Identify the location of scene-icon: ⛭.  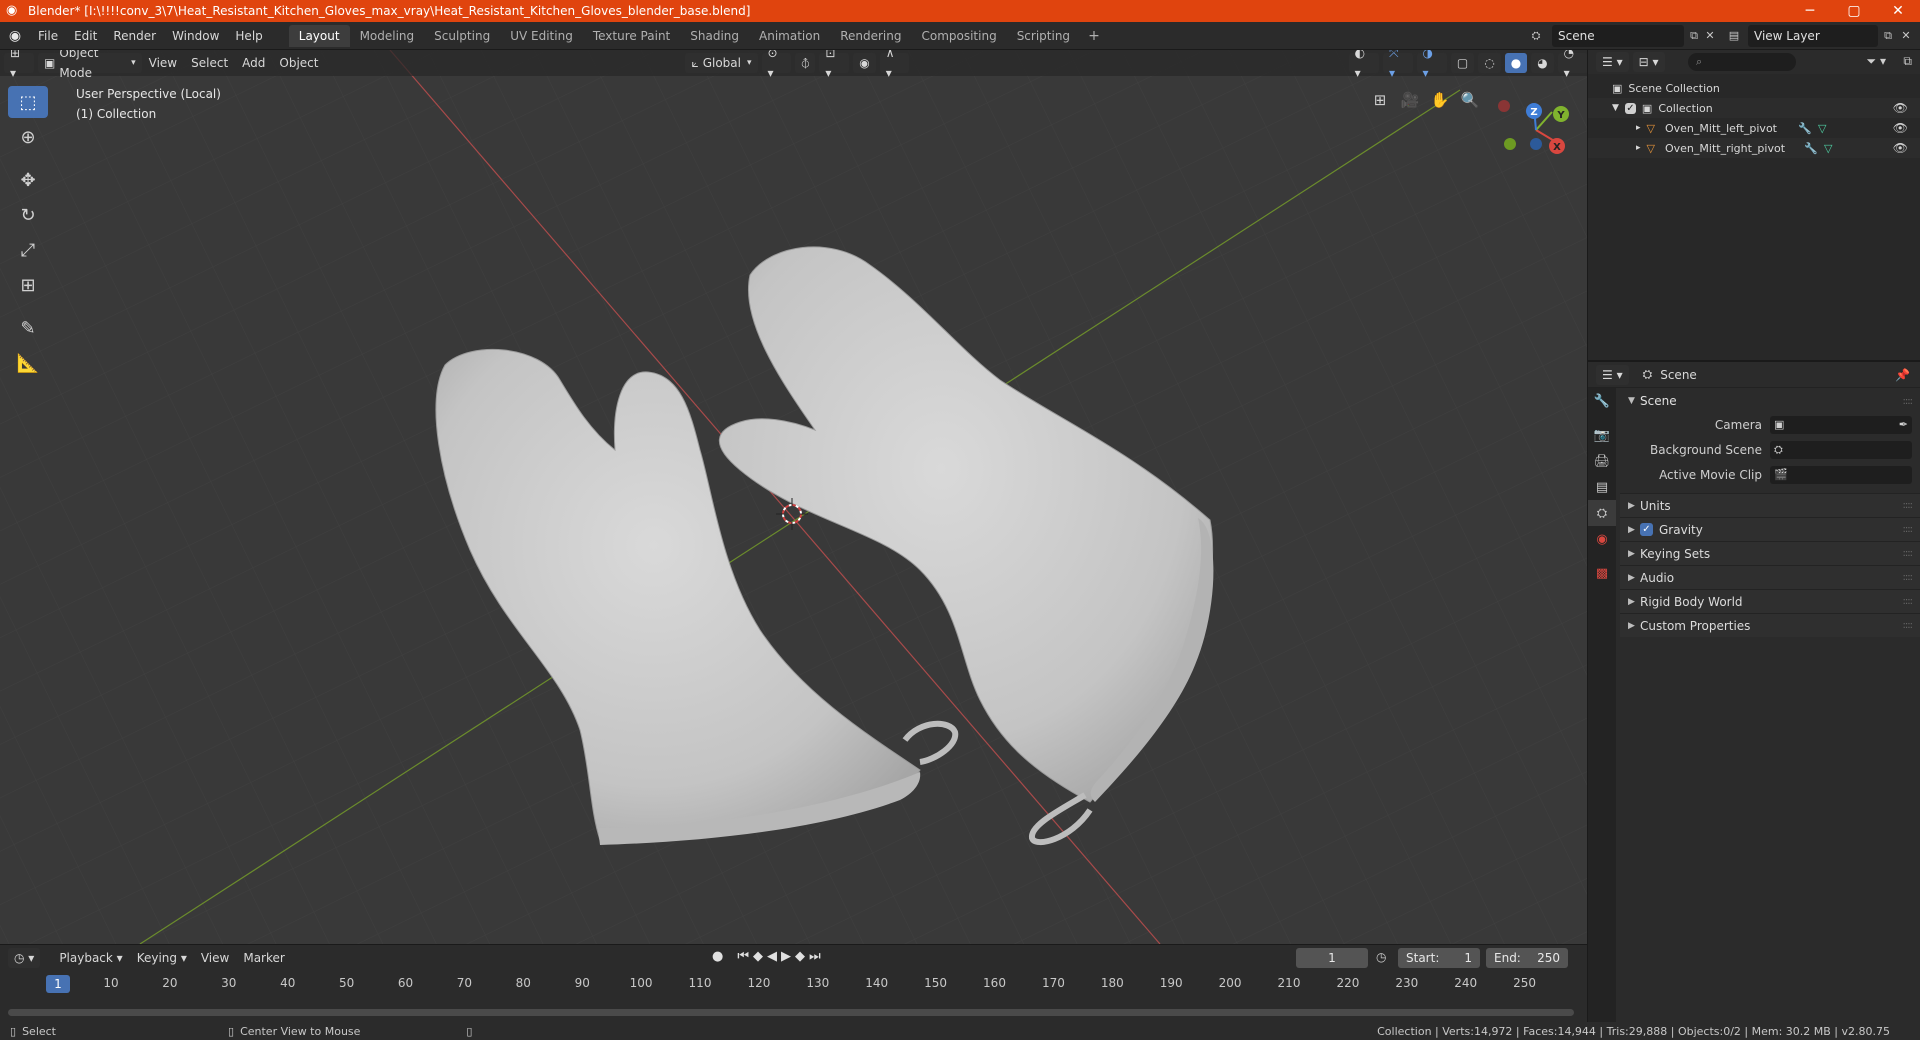
(1536, 36).